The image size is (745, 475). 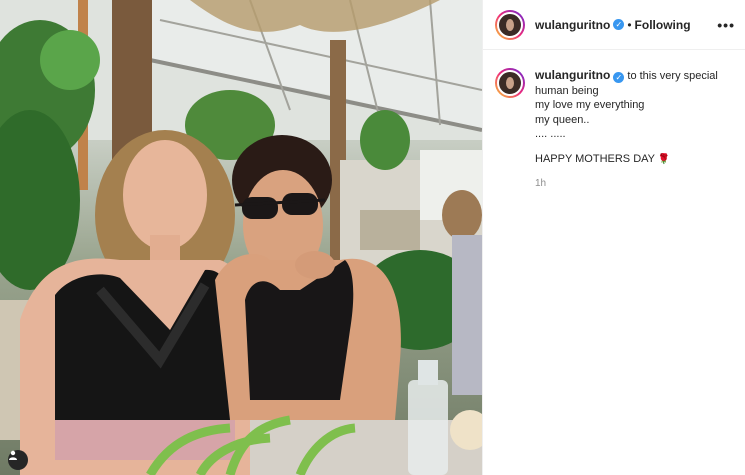 What do you see at coordinates (626, 184) in the screenshot?
I see `post-timestamp: 1h` at bounding box center [626, 184].